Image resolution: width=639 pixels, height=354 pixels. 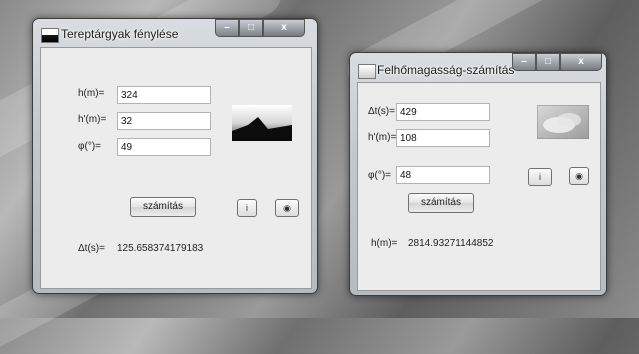 I want to click on window2-titlebar: Felhőmagasság-számítás – □ x, so click(x=478, y=67).